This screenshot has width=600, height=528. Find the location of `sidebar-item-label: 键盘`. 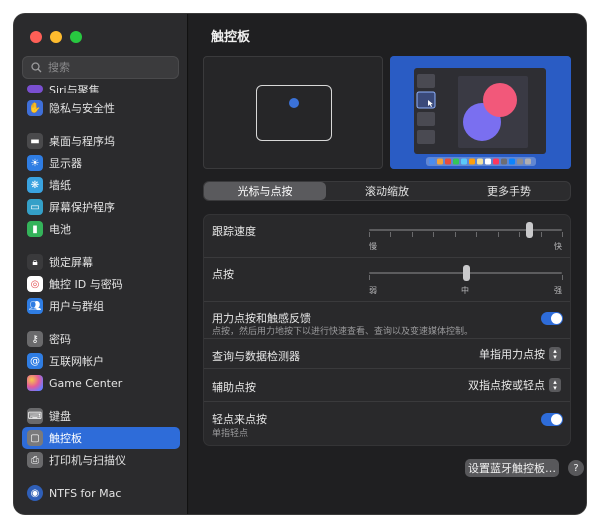

sidebar-item-label: 键盘 is located at coordinates (60, 416).